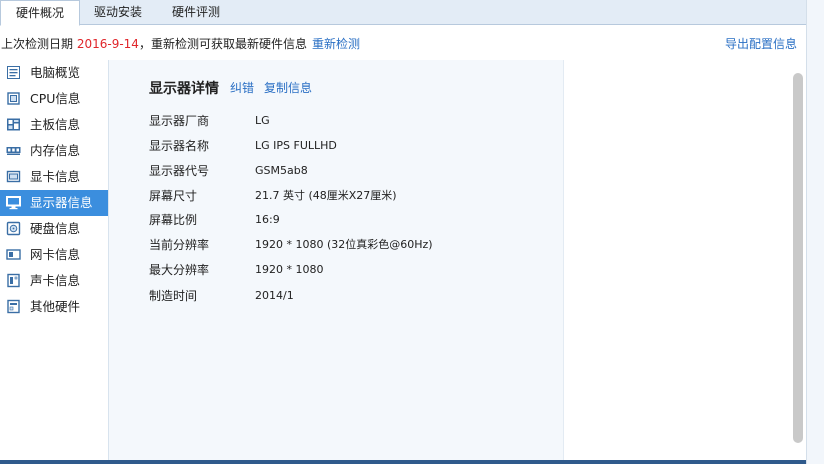  I want to click on detail-value: 2014/1, so click(274, 295).